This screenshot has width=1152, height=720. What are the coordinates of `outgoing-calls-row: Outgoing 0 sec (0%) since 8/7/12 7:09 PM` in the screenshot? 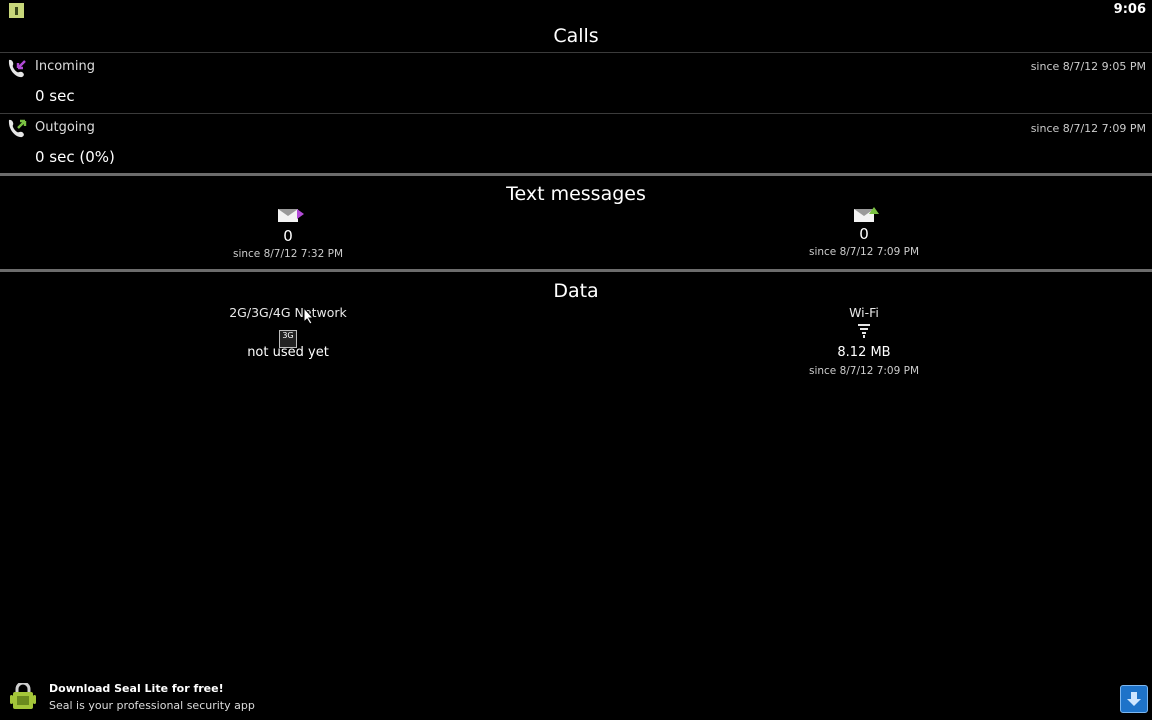 It's located at (576, 143).